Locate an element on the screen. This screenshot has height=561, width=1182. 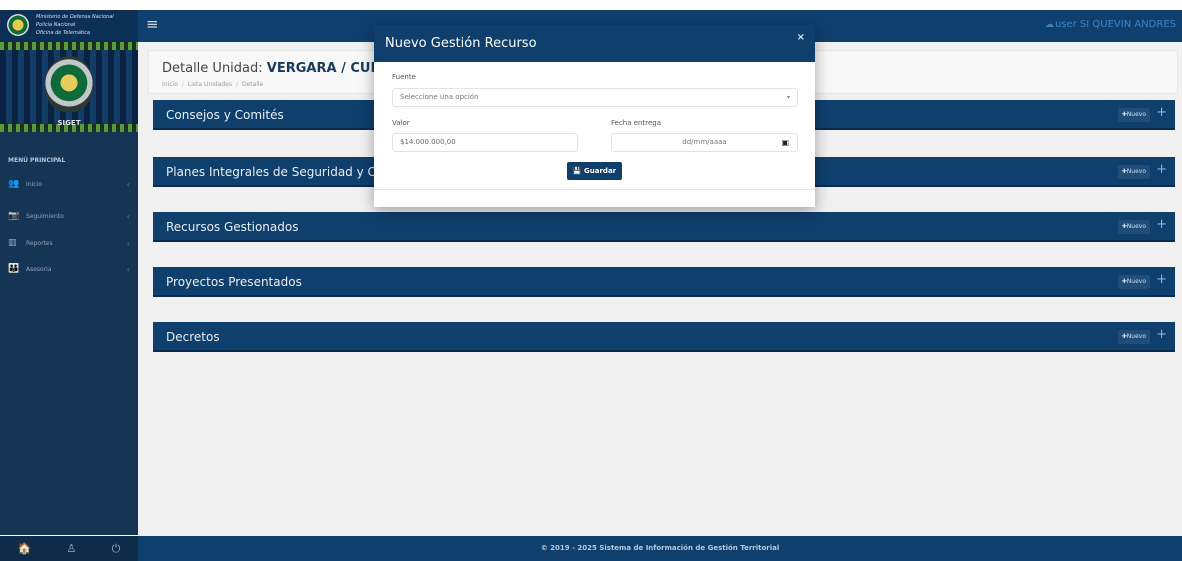
close-icon: × is located at coordinates (801, 37).